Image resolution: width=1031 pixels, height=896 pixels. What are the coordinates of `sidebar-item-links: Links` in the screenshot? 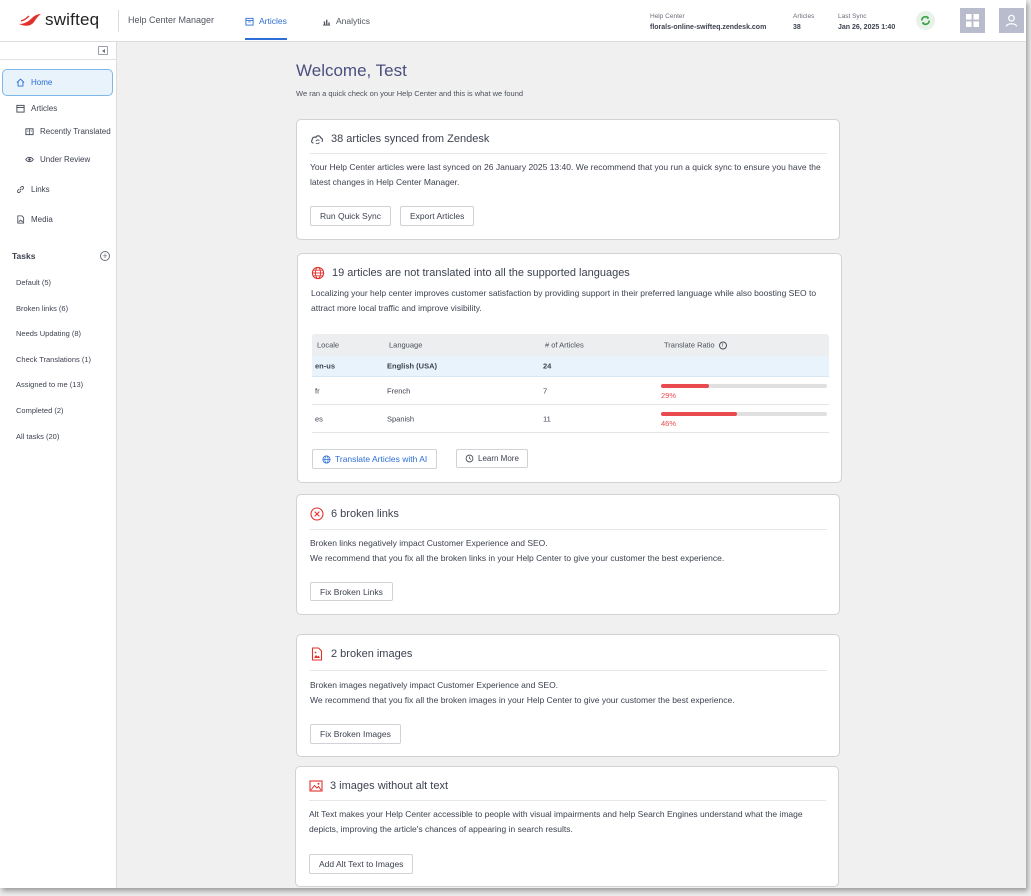 It's located at (33, 189).